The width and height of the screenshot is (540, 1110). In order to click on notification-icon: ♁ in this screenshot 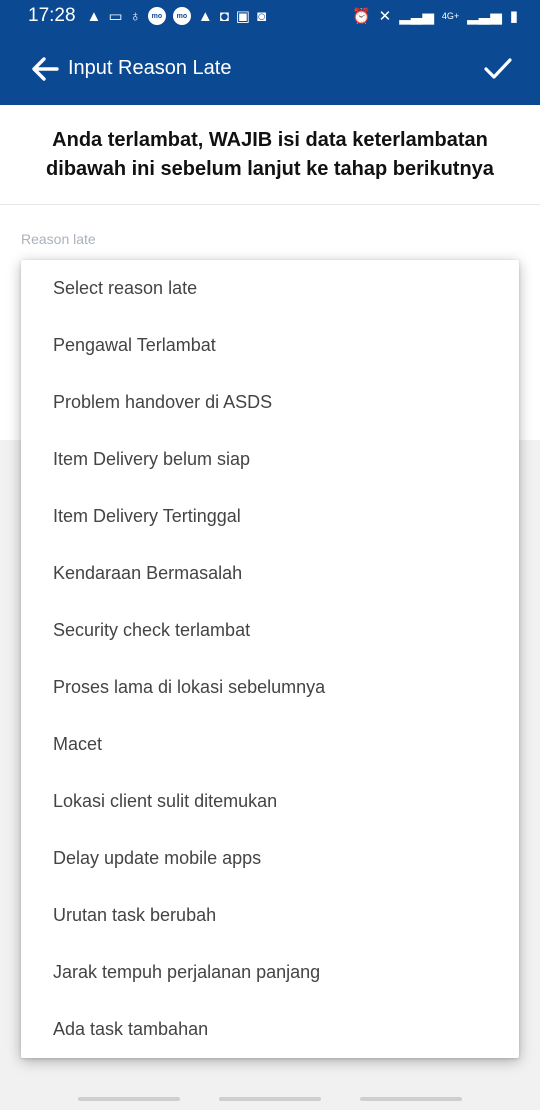, I will do `click(135, 16)`.